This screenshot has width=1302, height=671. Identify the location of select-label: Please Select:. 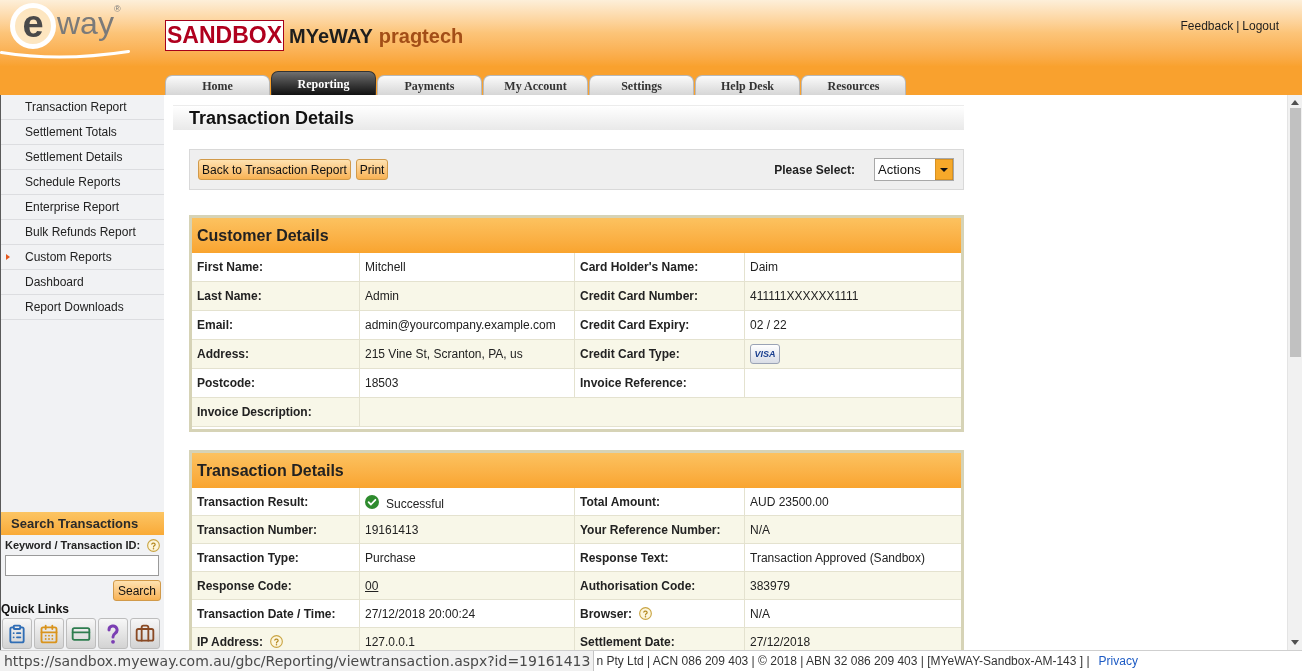
(814, 170).